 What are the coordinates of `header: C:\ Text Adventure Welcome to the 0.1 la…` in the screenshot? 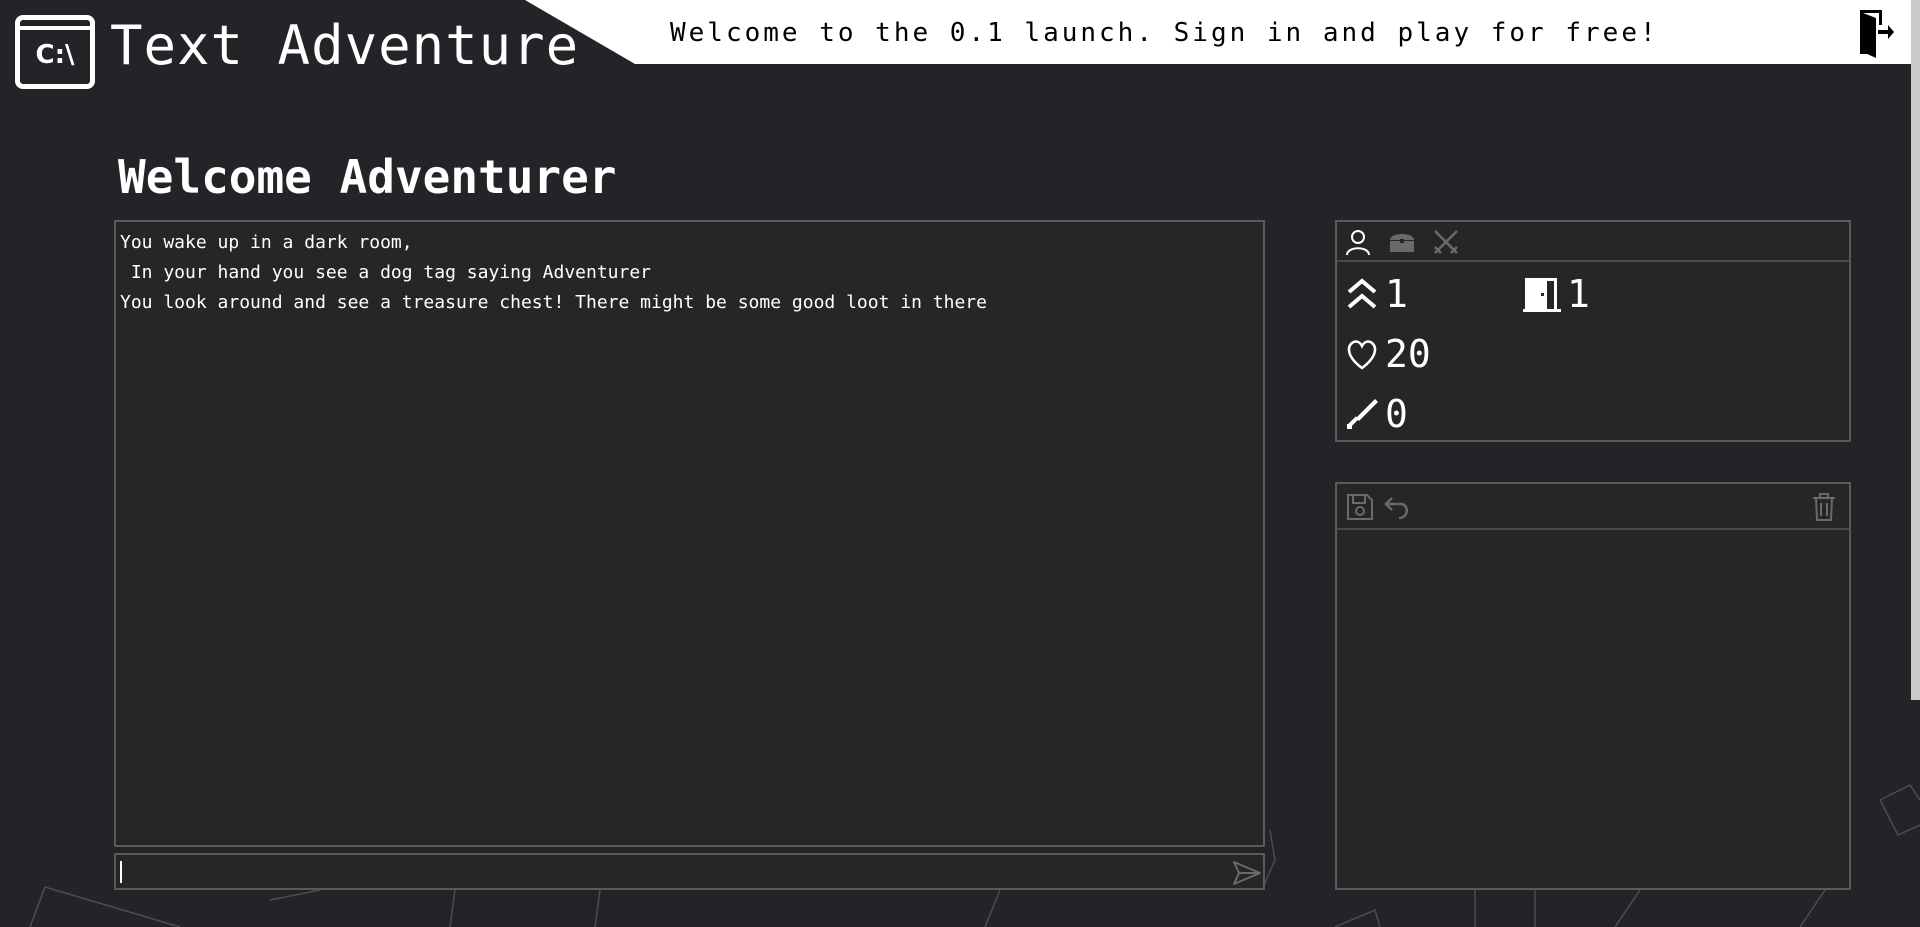 It's located at (960, 46).